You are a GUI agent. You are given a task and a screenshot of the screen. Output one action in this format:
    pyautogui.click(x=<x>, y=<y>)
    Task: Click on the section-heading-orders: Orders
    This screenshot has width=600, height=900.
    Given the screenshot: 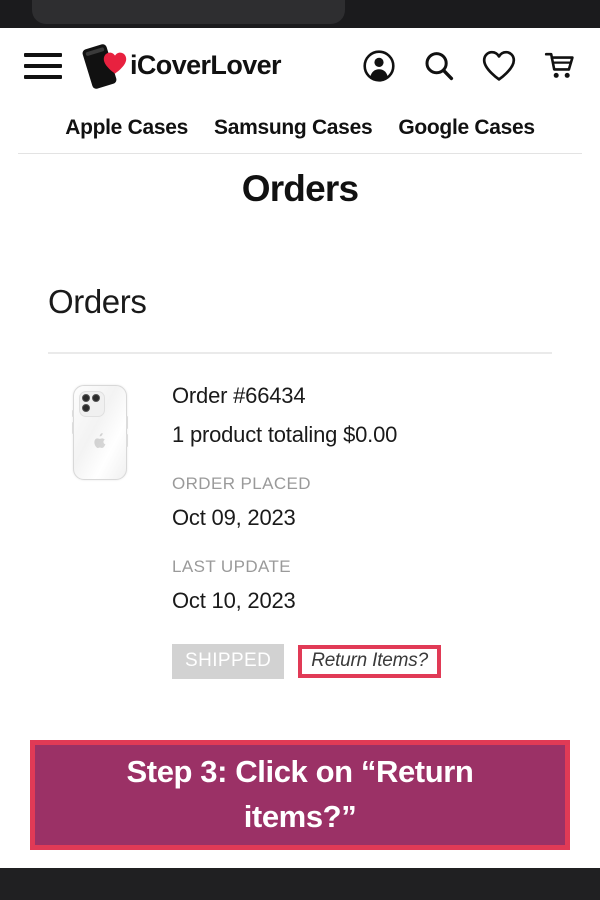 What is the action you would take?
    pyautogui.click(x=97, y=301)
    